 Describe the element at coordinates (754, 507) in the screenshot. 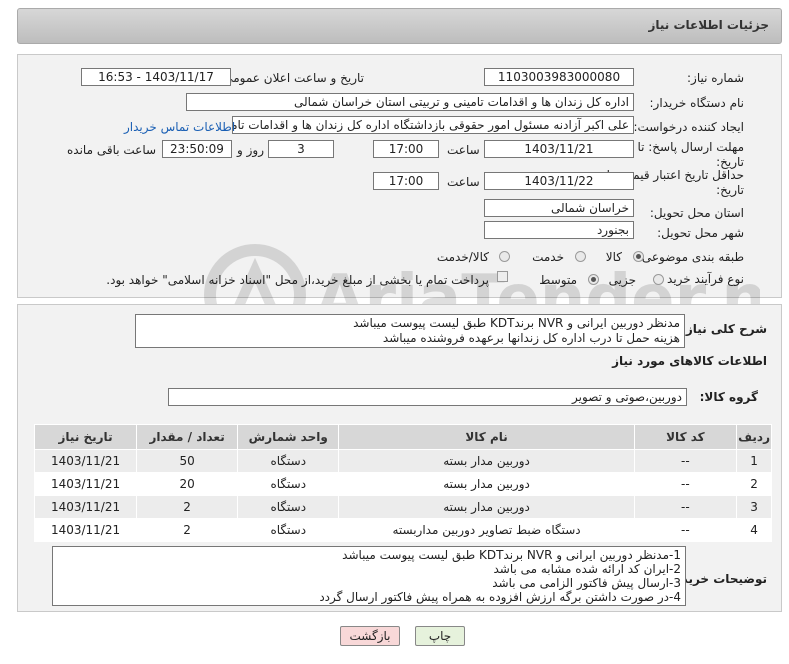

I see `row-number: 3` at that location.